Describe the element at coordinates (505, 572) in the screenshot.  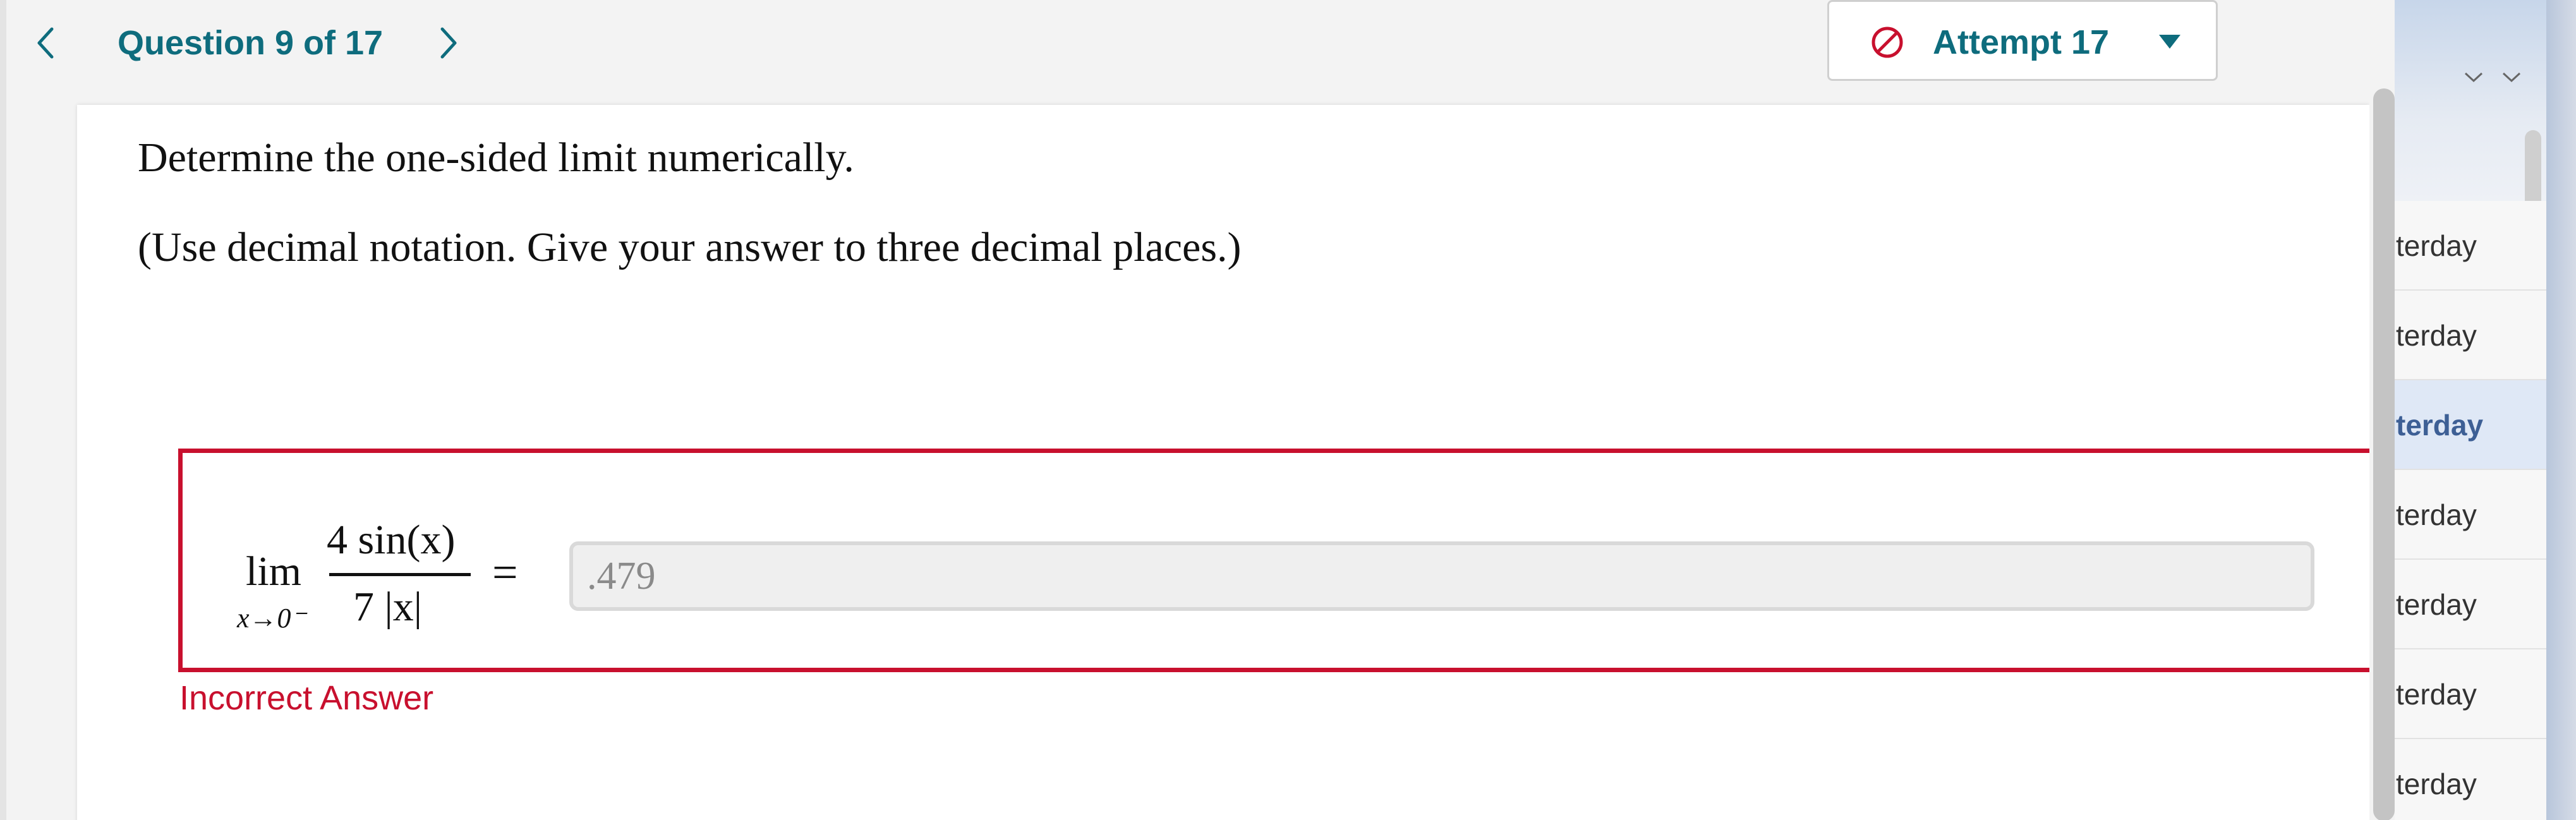
I see `equals-sign: =` at that location.